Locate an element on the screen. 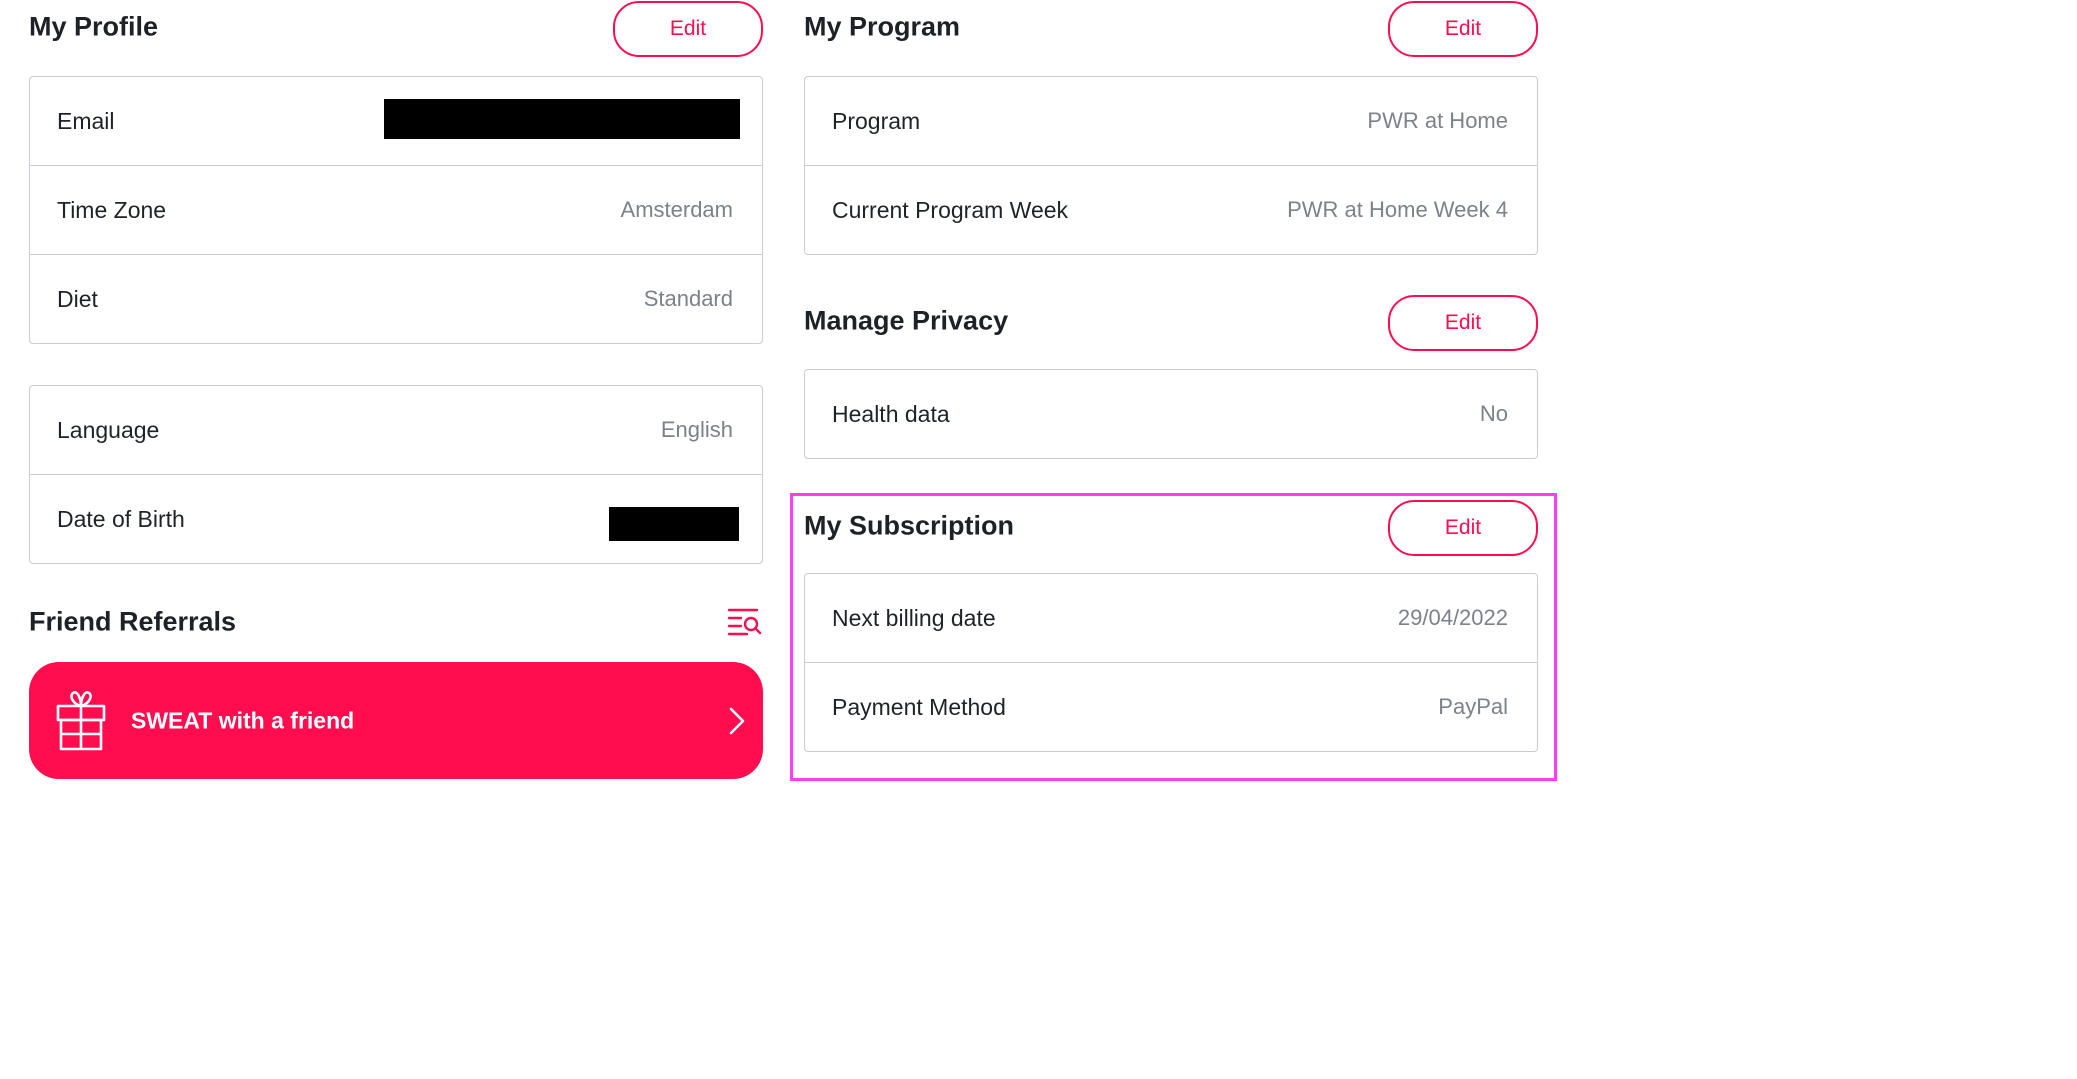 The image size is (2077, 1079). email-label: Email is located at coordinates (86, 120).